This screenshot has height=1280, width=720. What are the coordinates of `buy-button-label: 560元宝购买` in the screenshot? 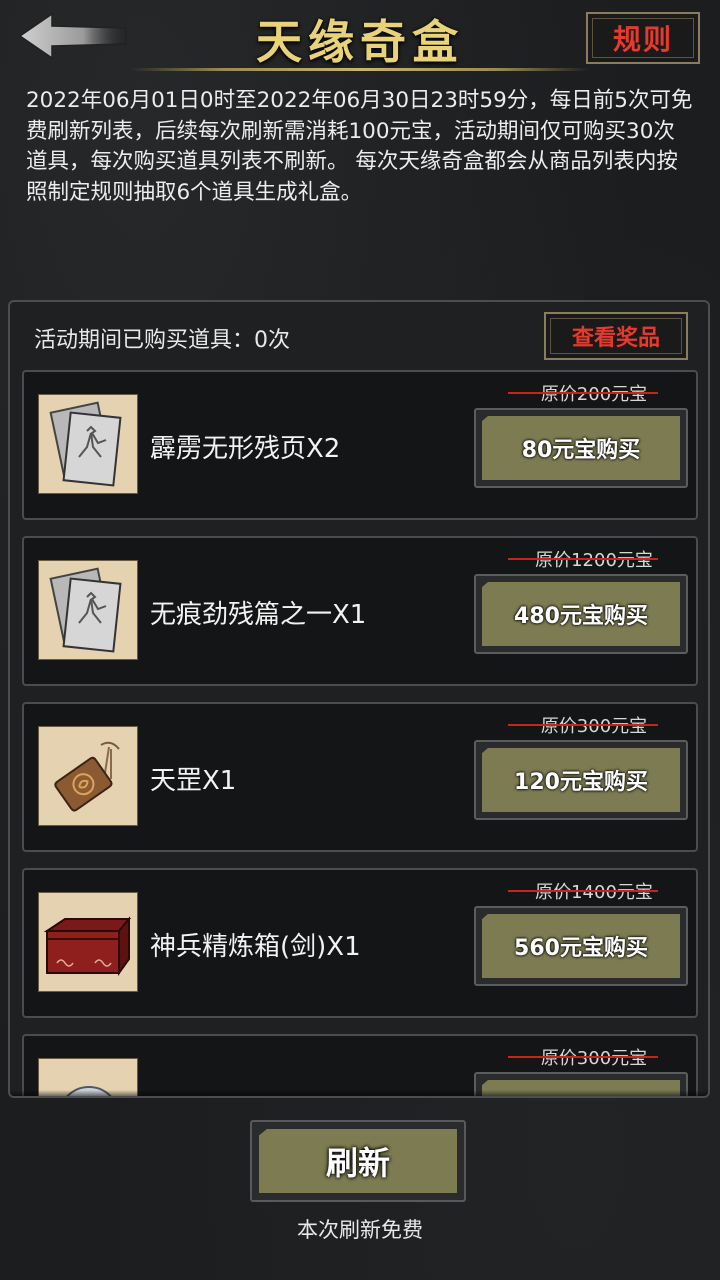 It's located at (581, 948).